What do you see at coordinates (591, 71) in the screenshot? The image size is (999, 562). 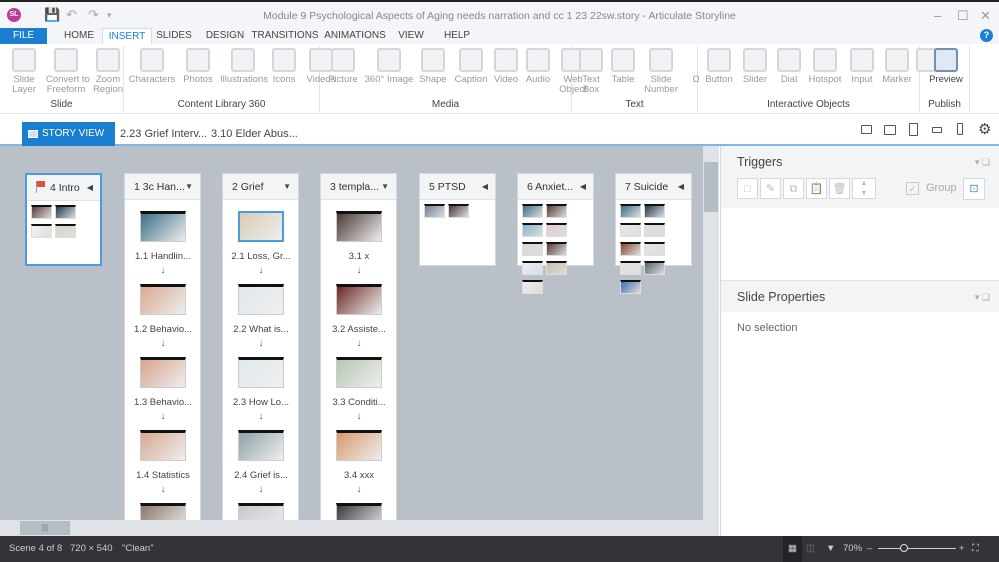 I see `text-box-button: Text Box` at bounding box center [591, 71].